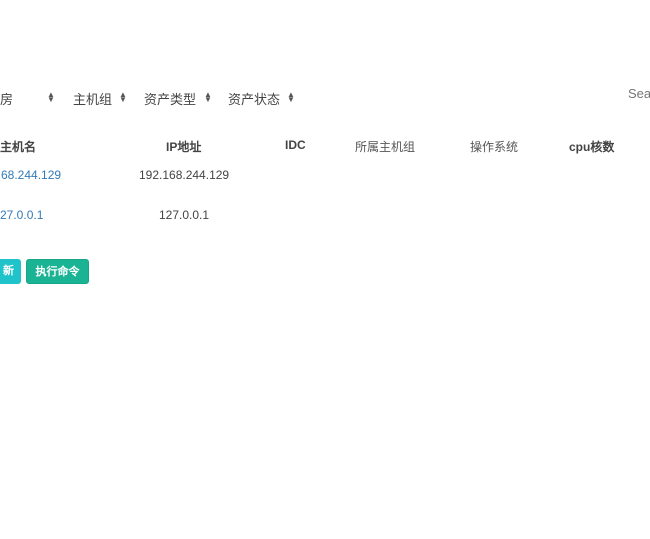  I want to click on ip-cell: 127.0.0.1, so click(184, 215).